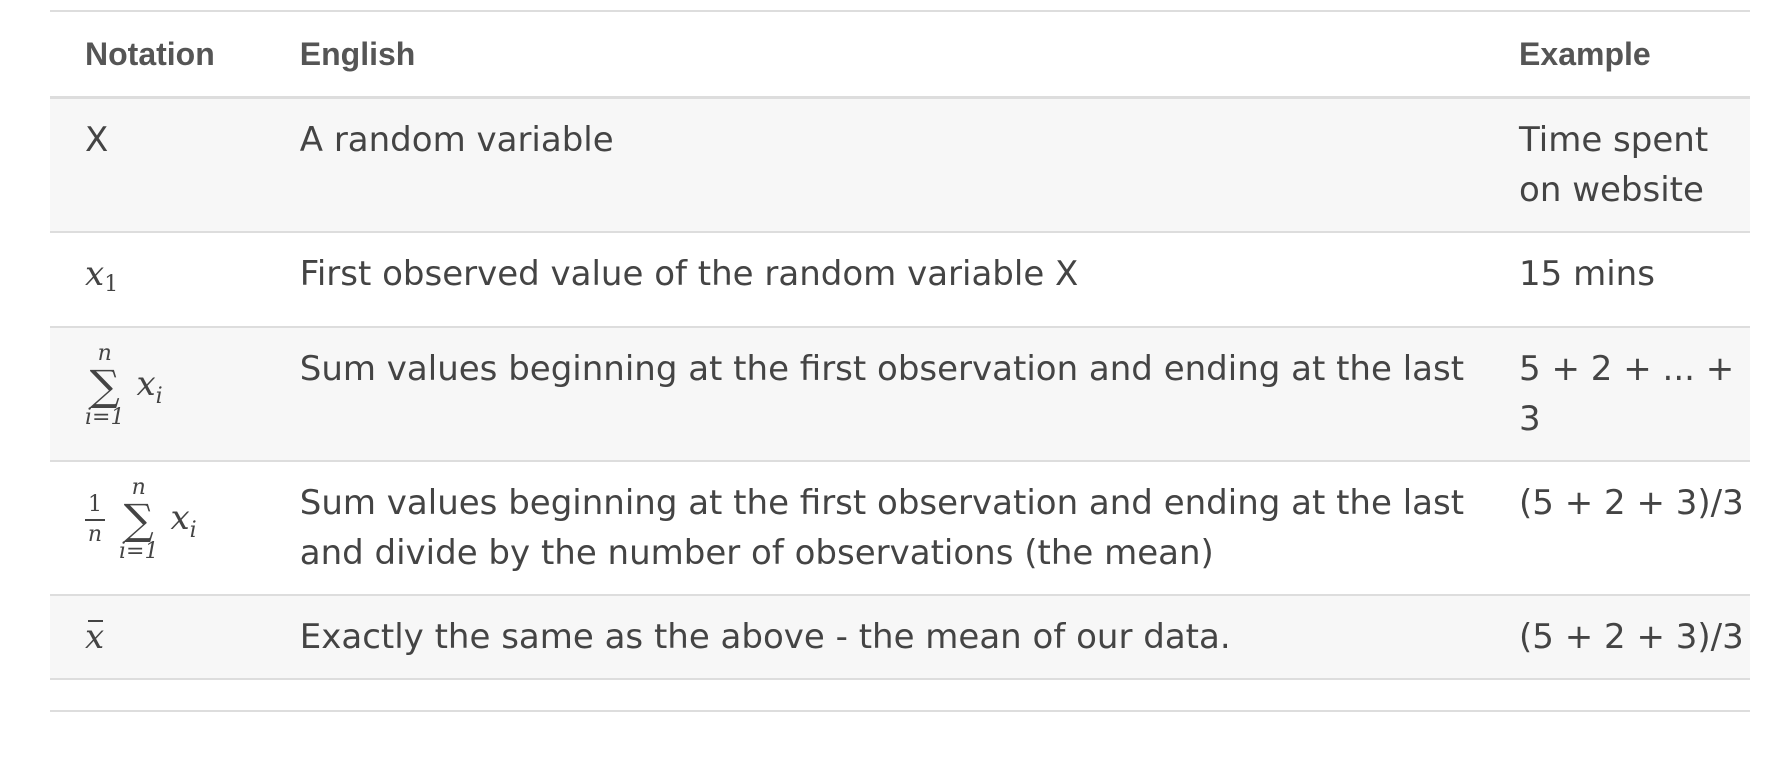  What do you see at coordinates (874, 165) in the screenshot?
I see `english-cell: A random variable` at bounding box center [874, 165].